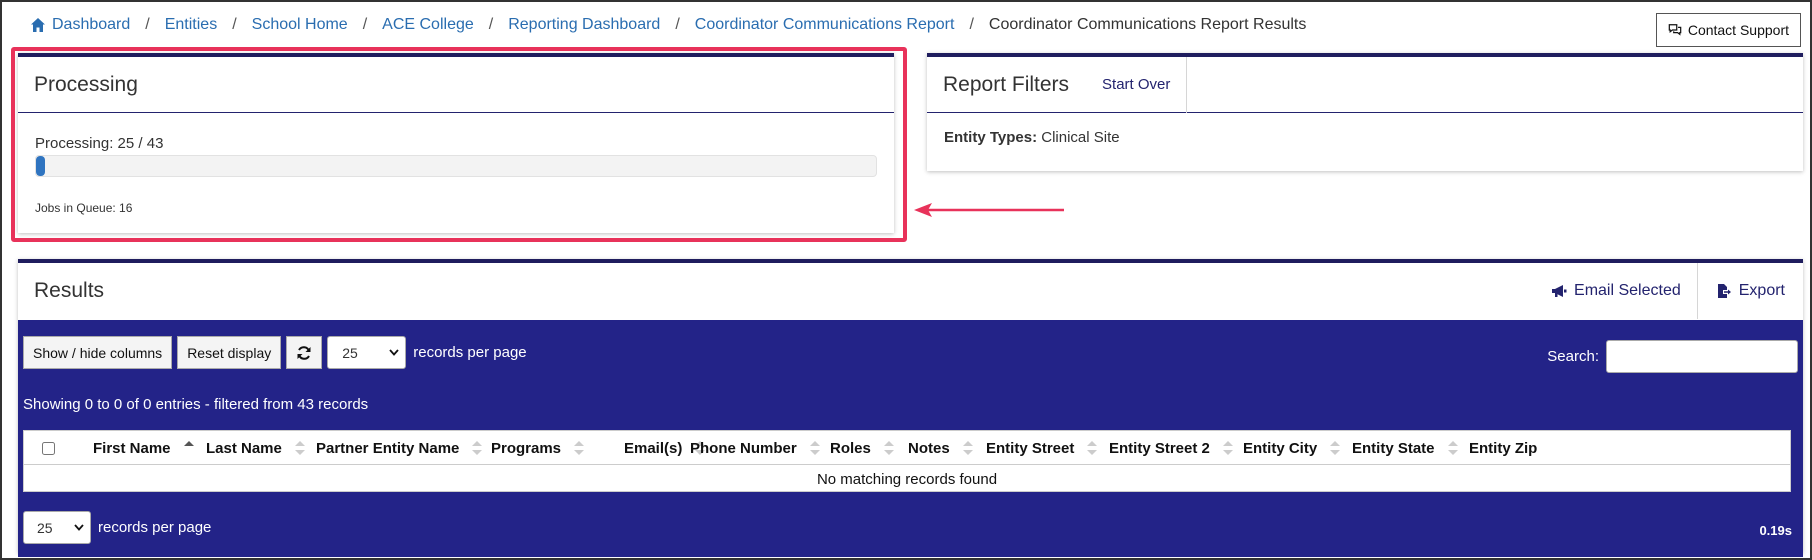 This screenshot has width=1812, height=560. What do you see at coordinates (1006, 84) in the screenshot?
I see `report-filters-title: Report Filters` at bounding box center [1006, 84].